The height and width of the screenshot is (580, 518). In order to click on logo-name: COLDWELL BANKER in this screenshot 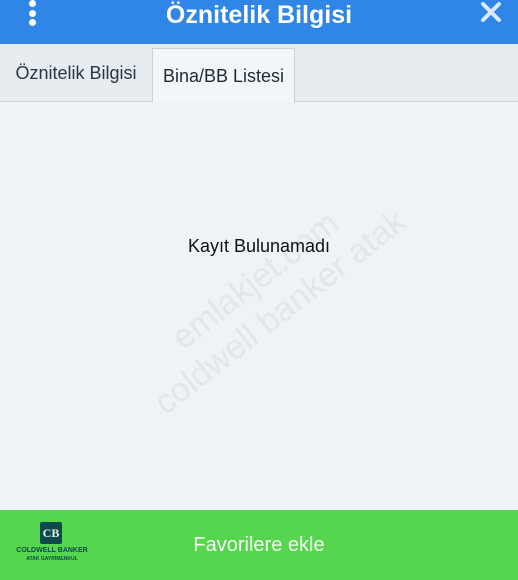, I will do `click(52, 550)`.